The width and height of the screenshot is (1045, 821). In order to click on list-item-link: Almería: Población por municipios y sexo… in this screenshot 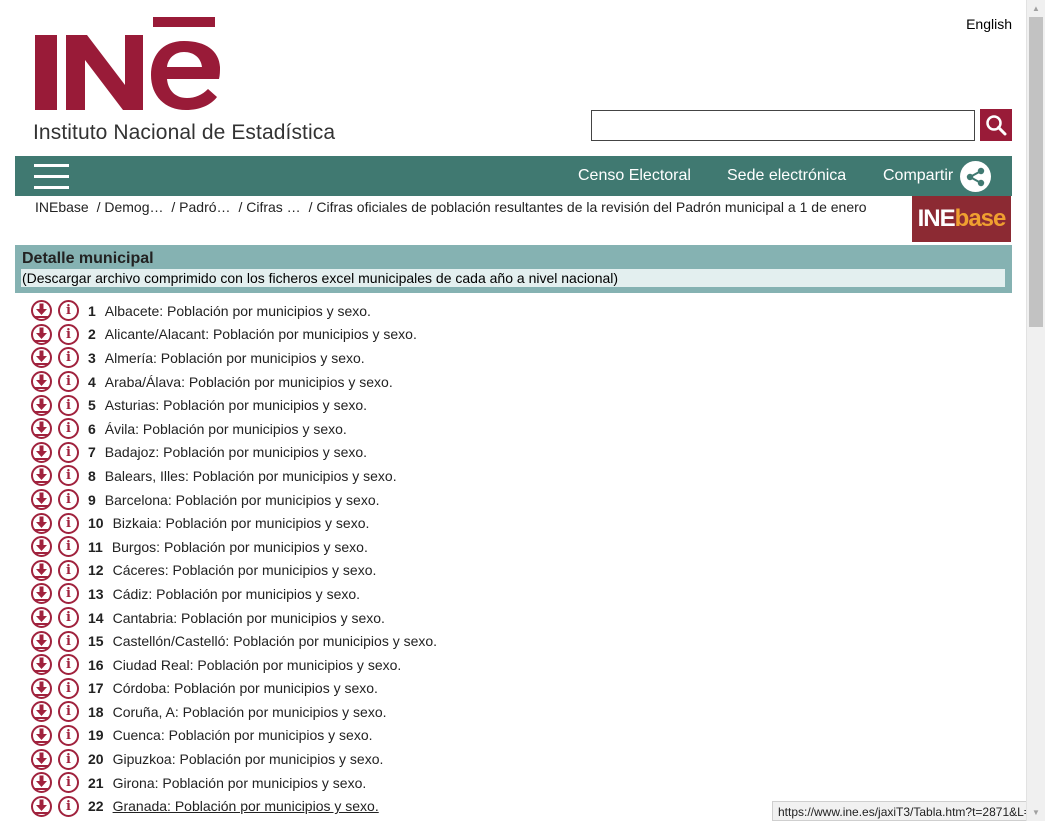, I will do `click(235, 358)`.